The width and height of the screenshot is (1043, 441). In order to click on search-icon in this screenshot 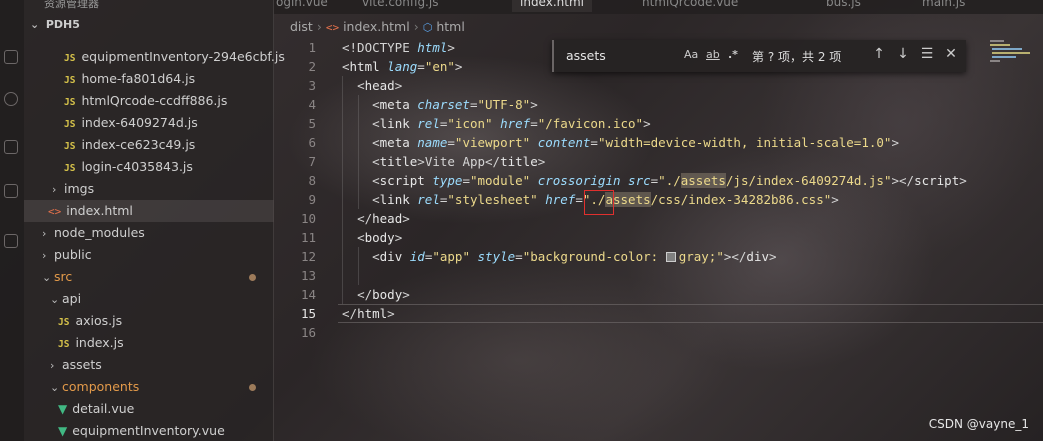, I will do `click(11, 57)`.